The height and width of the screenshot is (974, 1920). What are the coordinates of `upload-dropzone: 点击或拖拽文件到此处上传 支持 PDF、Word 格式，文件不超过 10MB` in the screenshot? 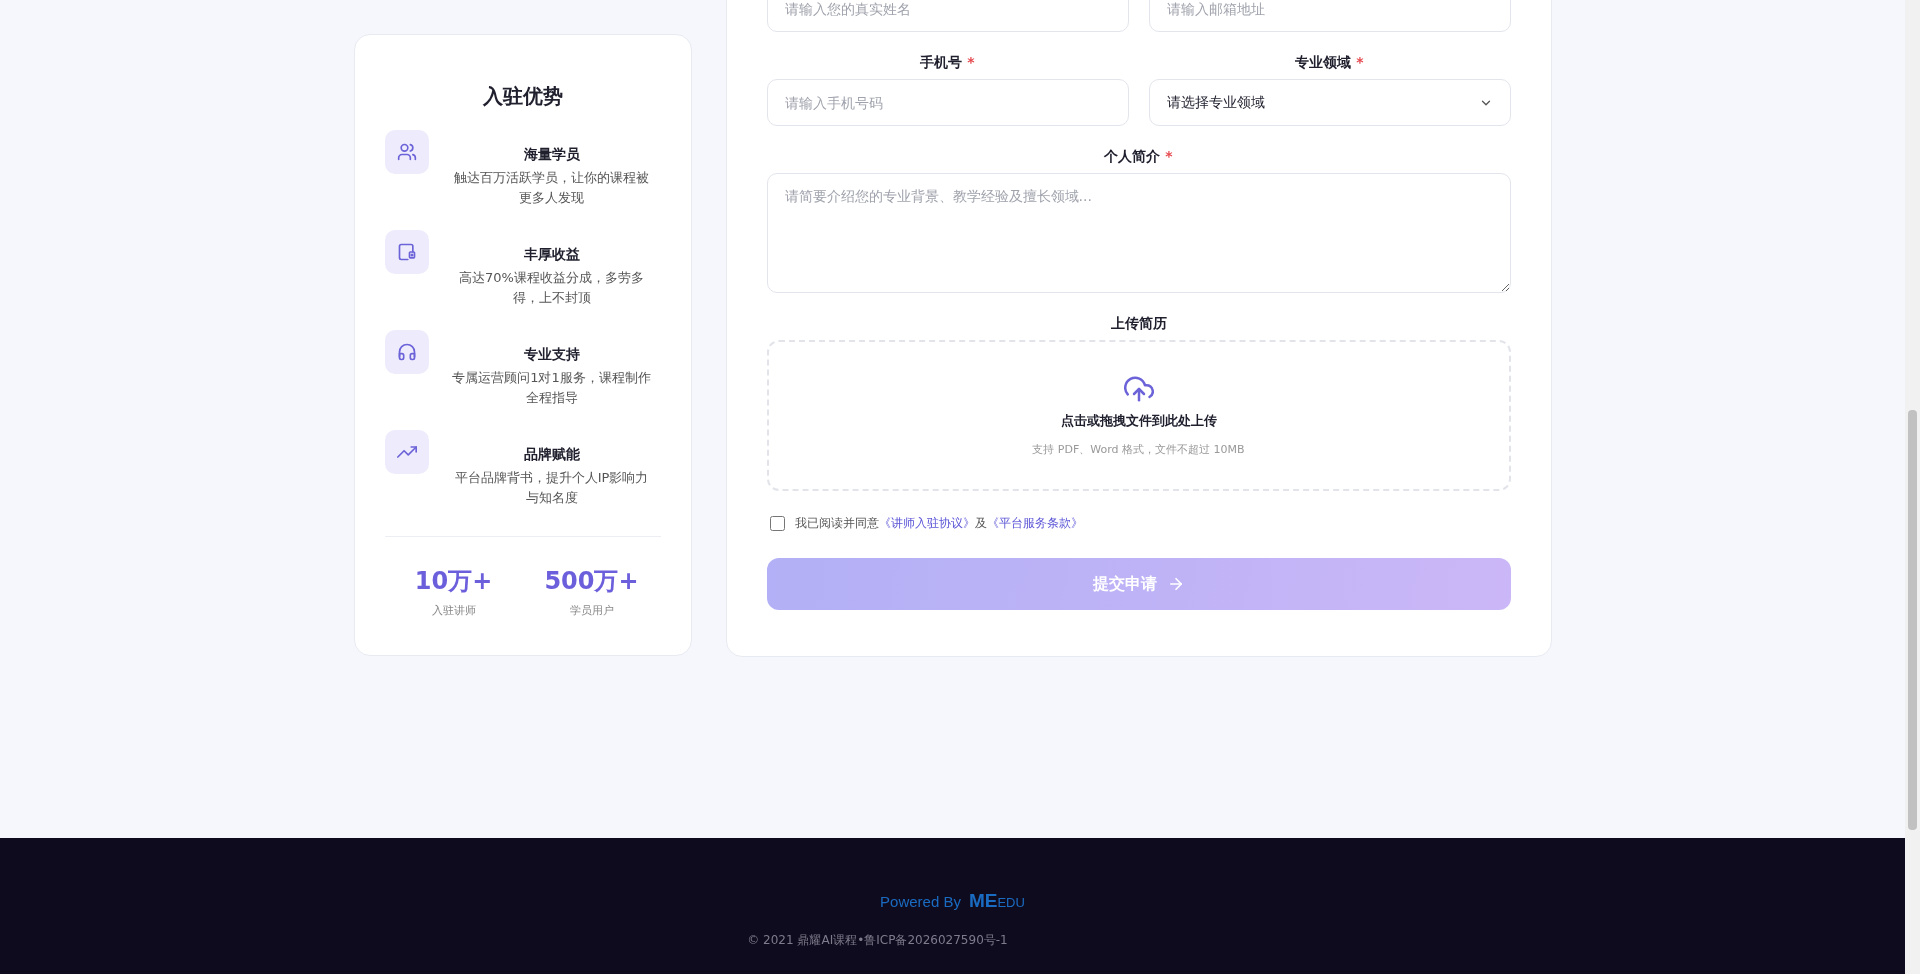 It's located at (1138, 415).